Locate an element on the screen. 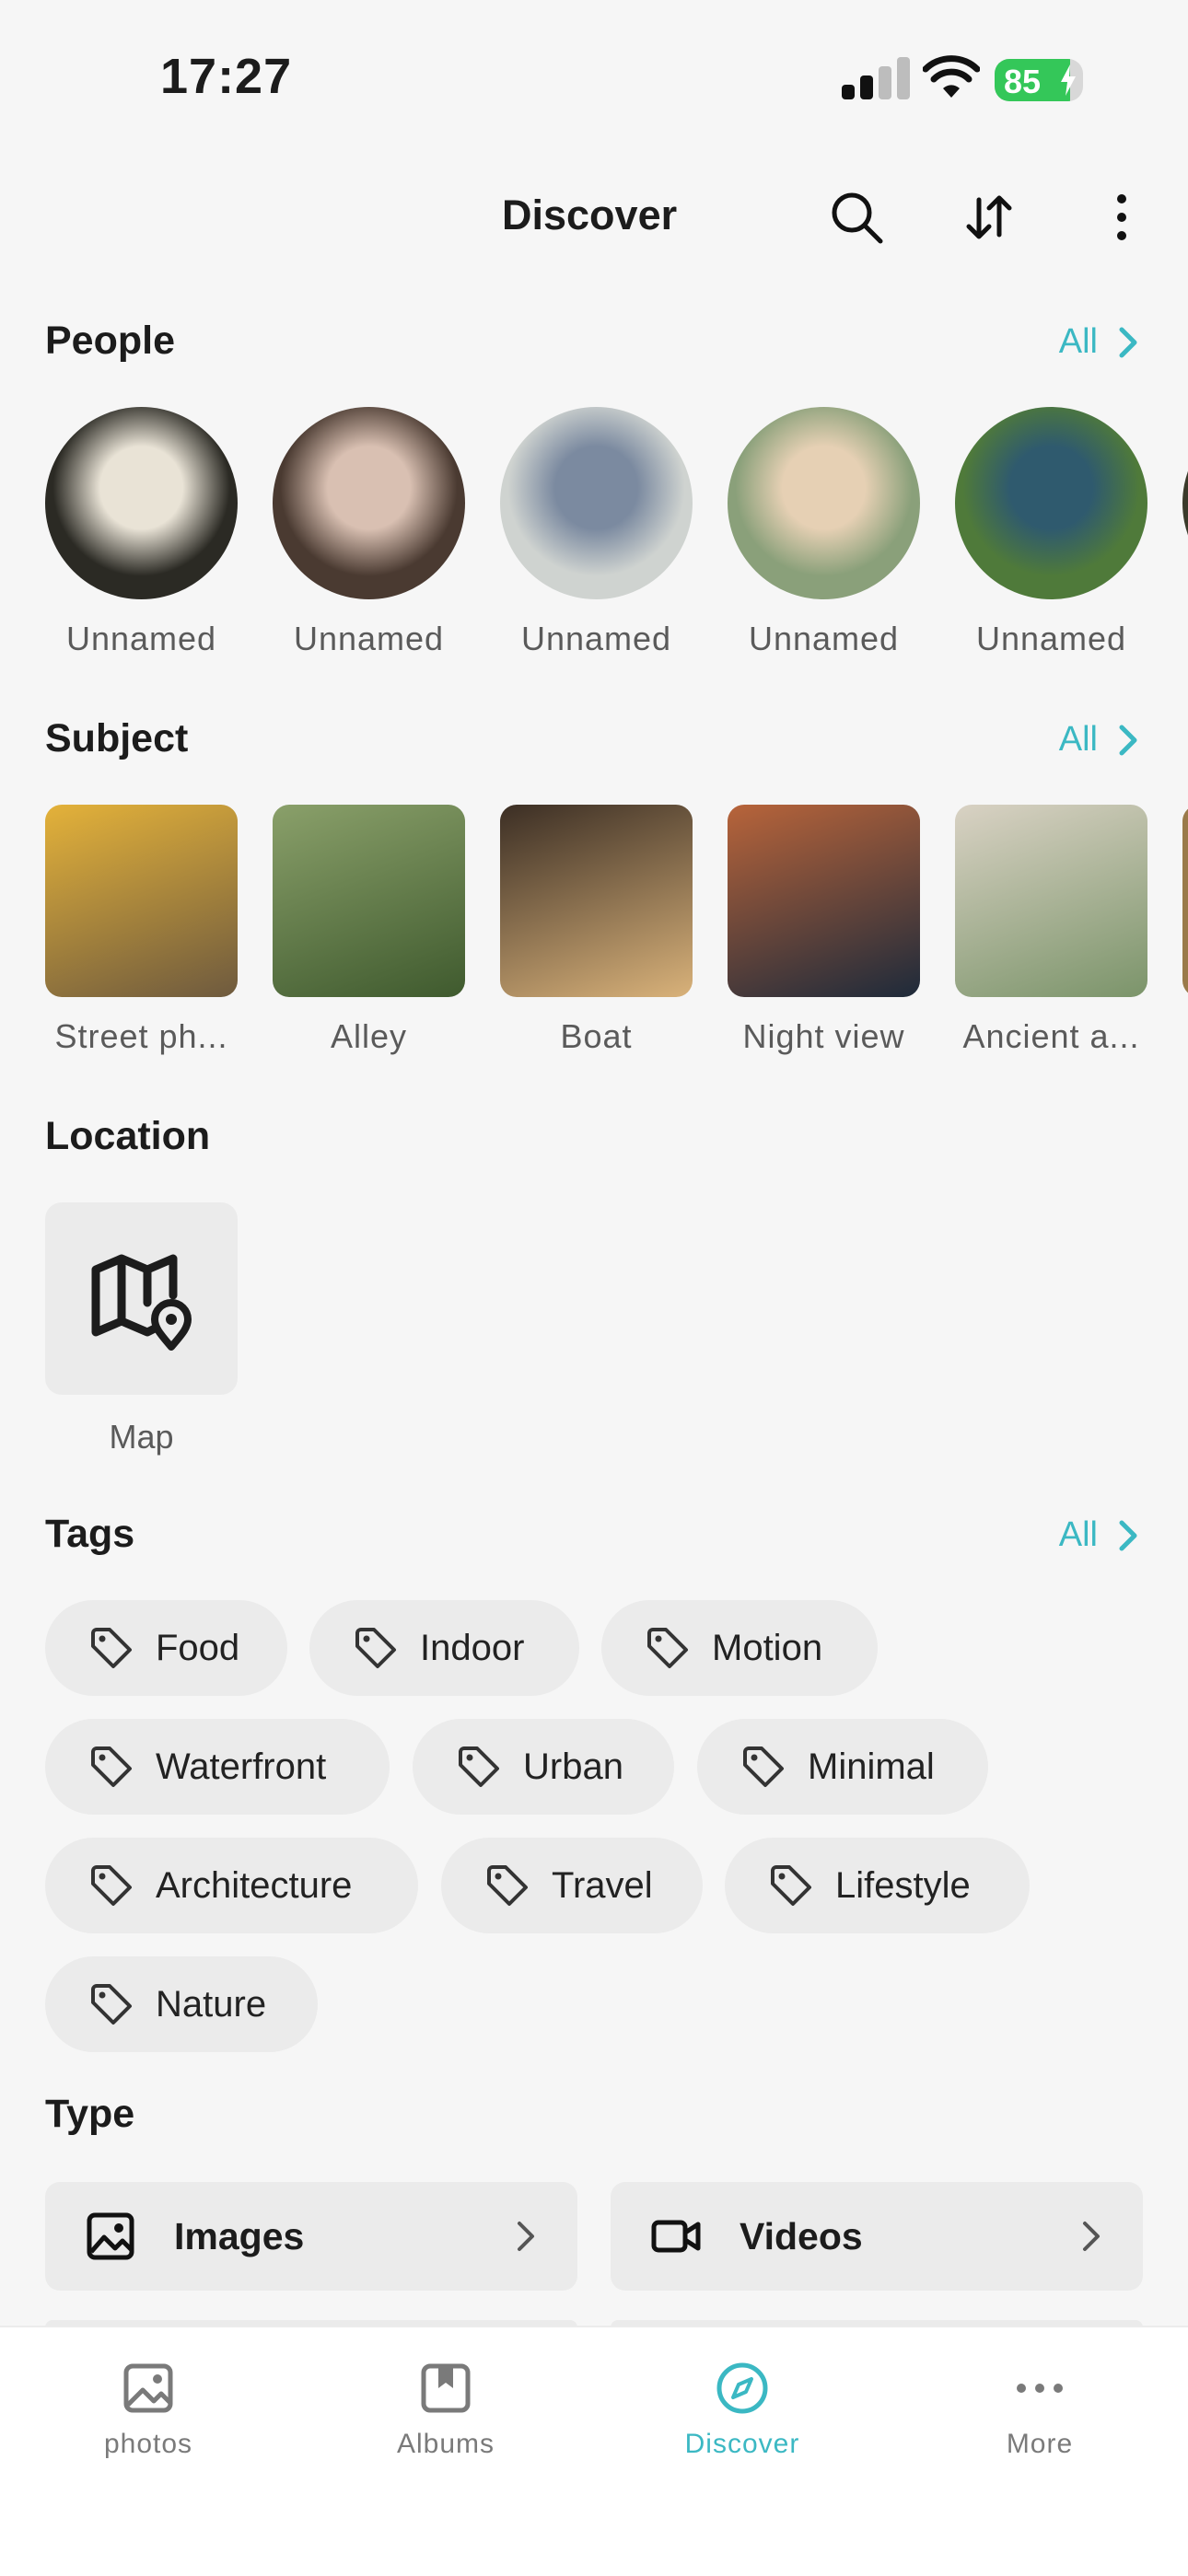  tag-label: Indoor is located at coordinates (473, 1647).